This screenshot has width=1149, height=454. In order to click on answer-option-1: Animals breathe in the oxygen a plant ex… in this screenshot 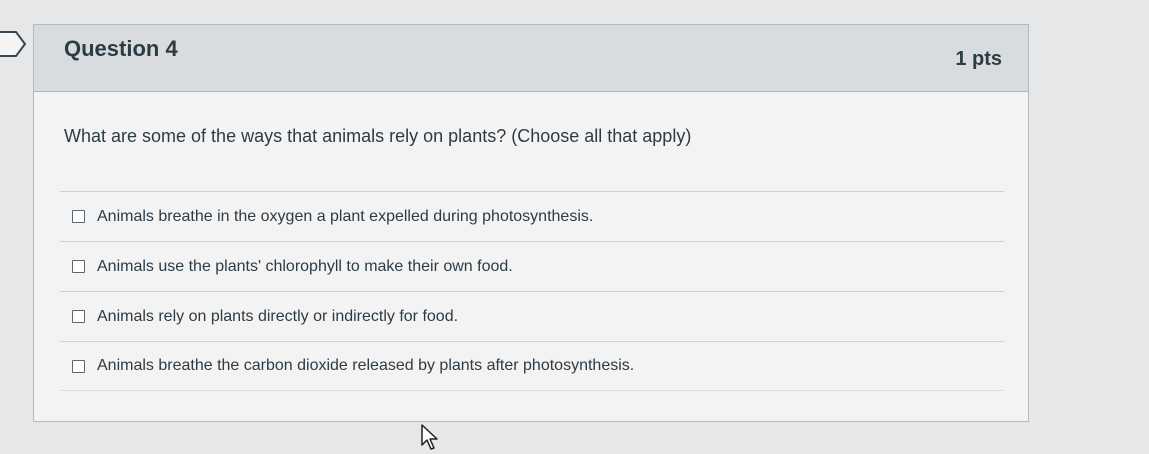, I will do `click(532, 216)`.